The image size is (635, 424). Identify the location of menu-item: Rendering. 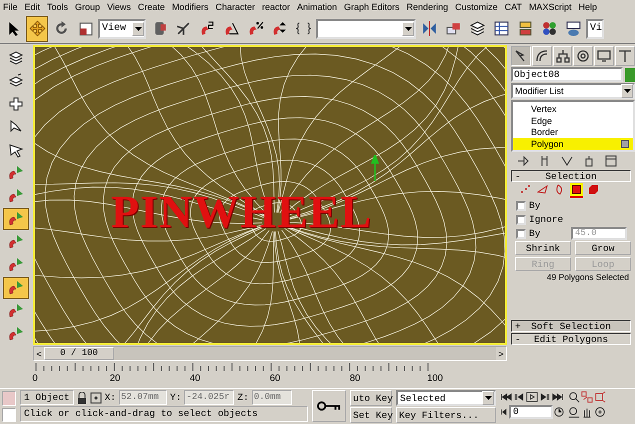
(427, 7).